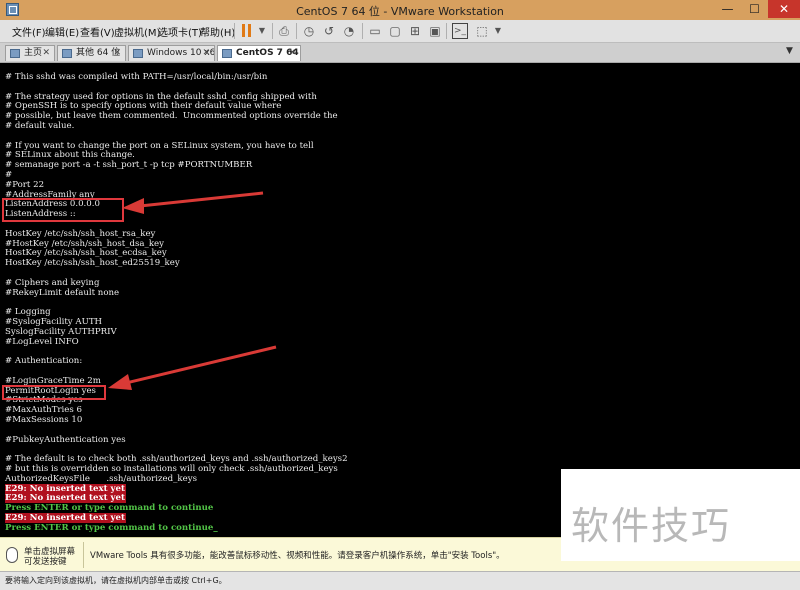 The height and width of the screenshot is (590, 800). I want to click on console-line: # Ciphers and keying, so click(52, 282).